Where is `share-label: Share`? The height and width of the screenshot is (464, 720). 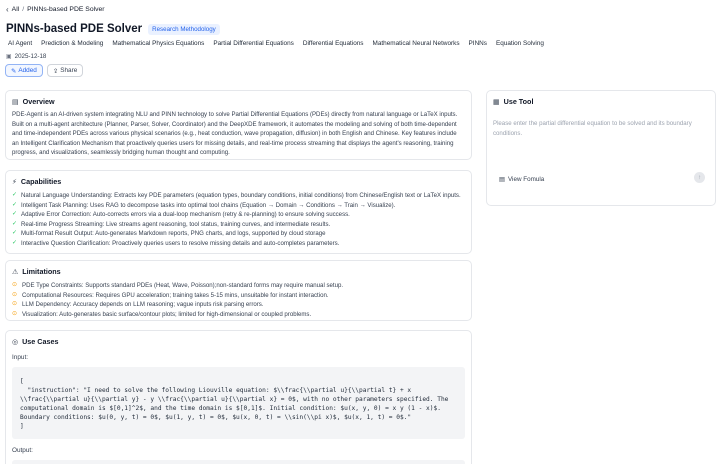
share-label: Share is located at coordinates (69, 70).